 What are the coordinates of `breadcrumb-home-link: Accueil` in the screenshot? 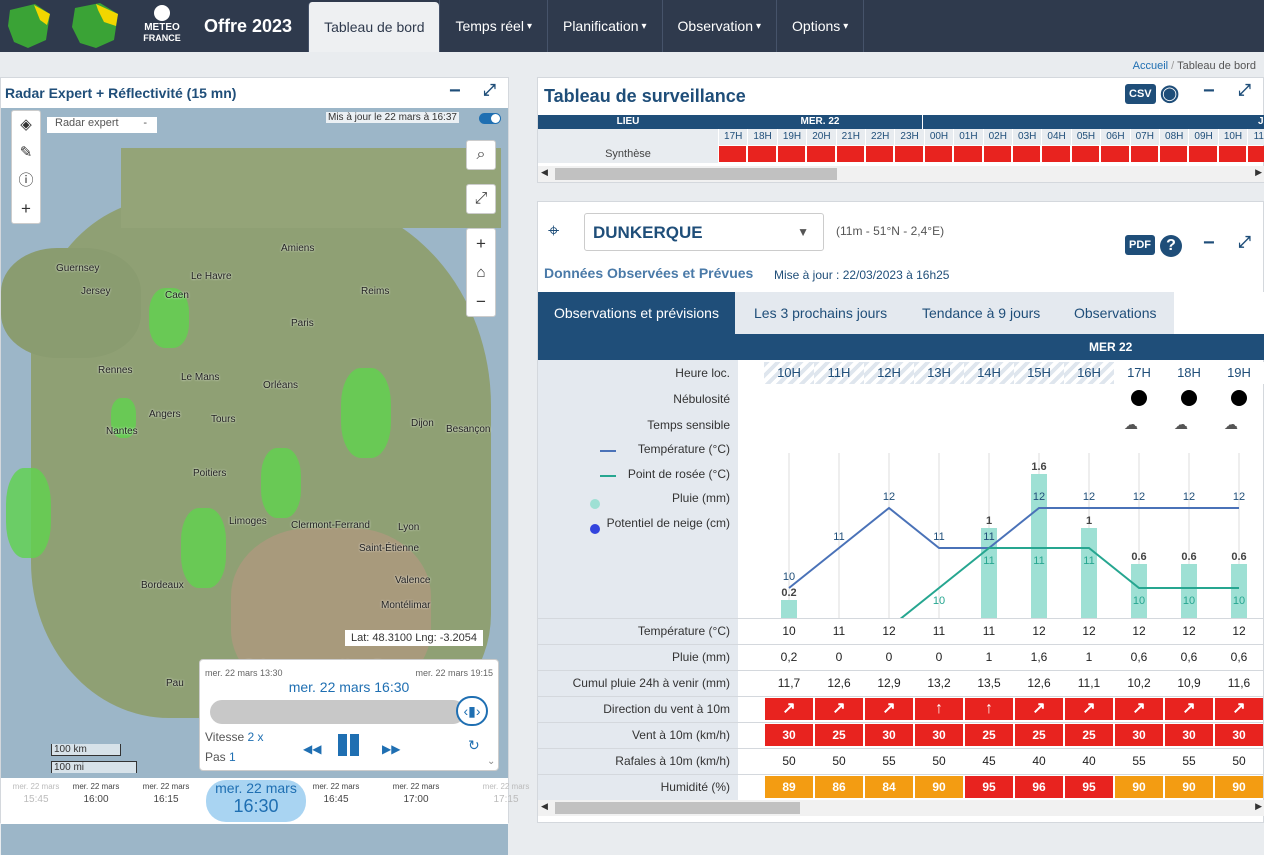 It's located at (1150, 66).